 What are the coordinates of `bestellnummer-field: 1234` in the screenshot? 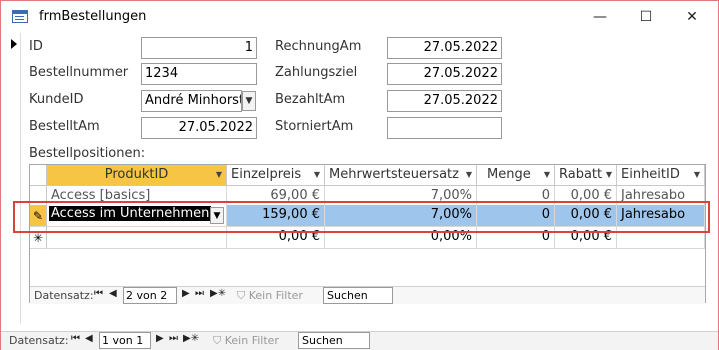 It's located at (199, 74).